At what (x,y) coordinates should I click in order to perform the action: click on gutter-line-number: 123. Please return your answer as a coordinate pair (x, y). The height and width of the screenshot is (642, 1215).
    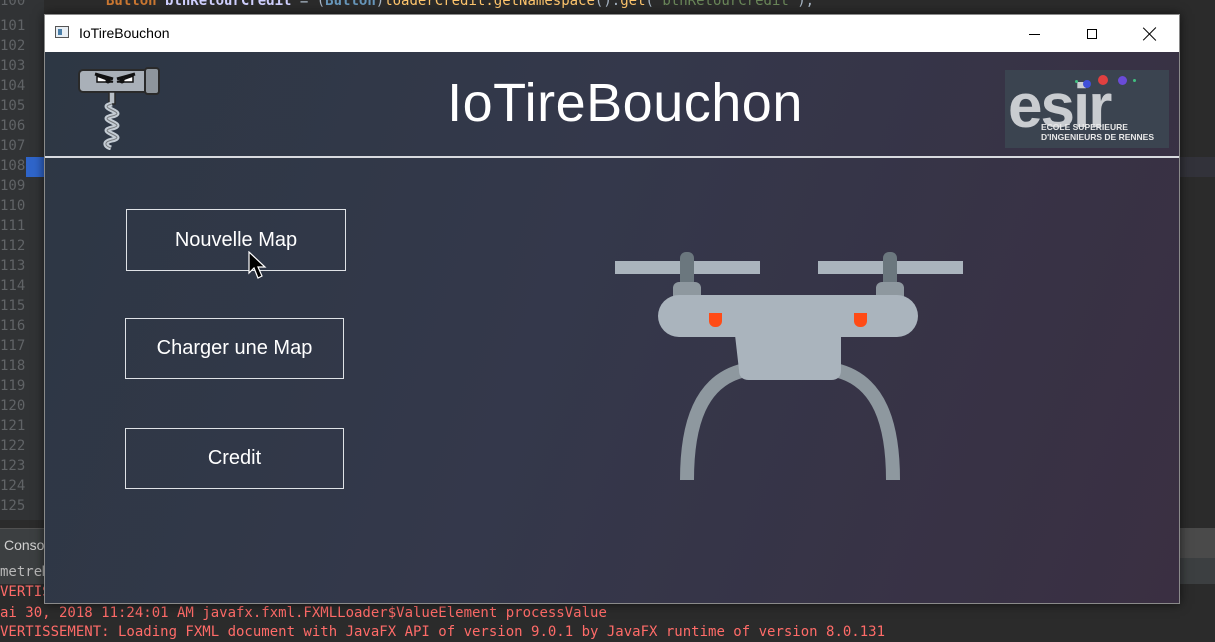
    Looking at the image, I should click on (13, 466).